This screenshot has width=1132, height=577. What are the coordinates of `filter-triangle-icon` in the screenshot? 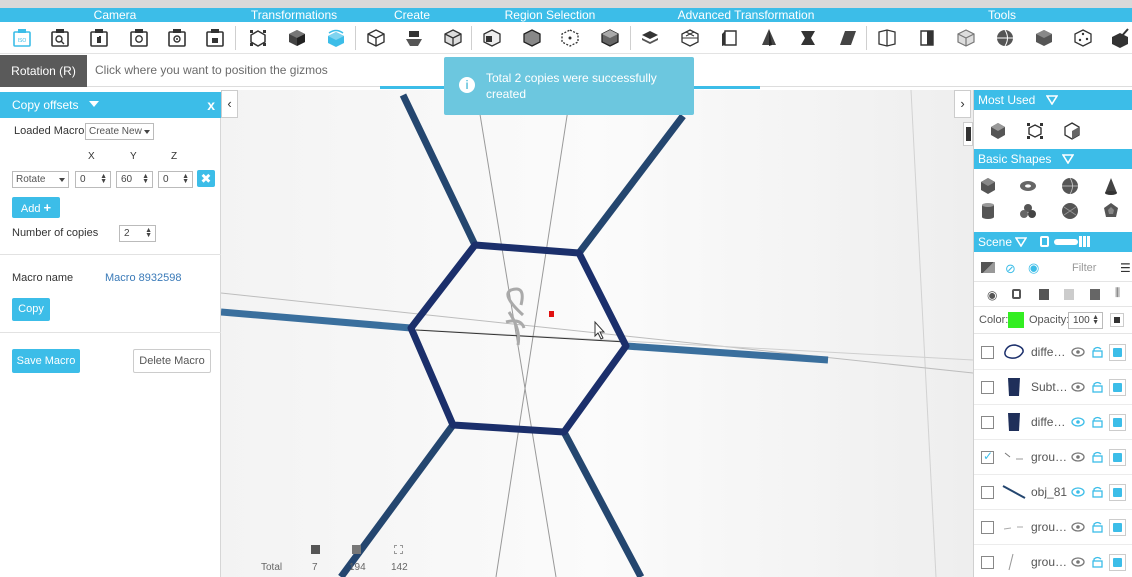 It's located at (1052, 100).